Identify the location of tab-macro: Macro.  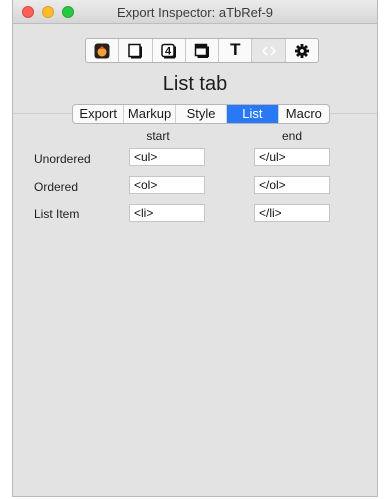
(304, 114).